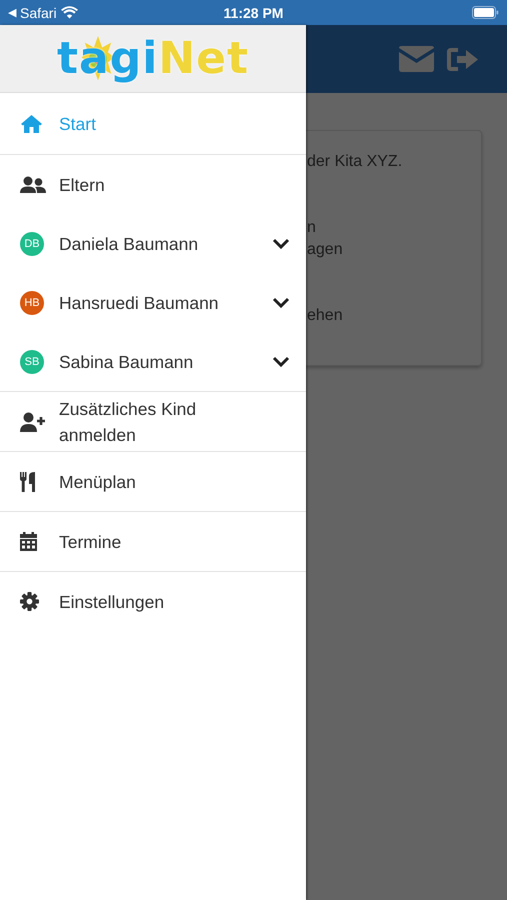  I want to click on battery-icon, so click(485, 12).